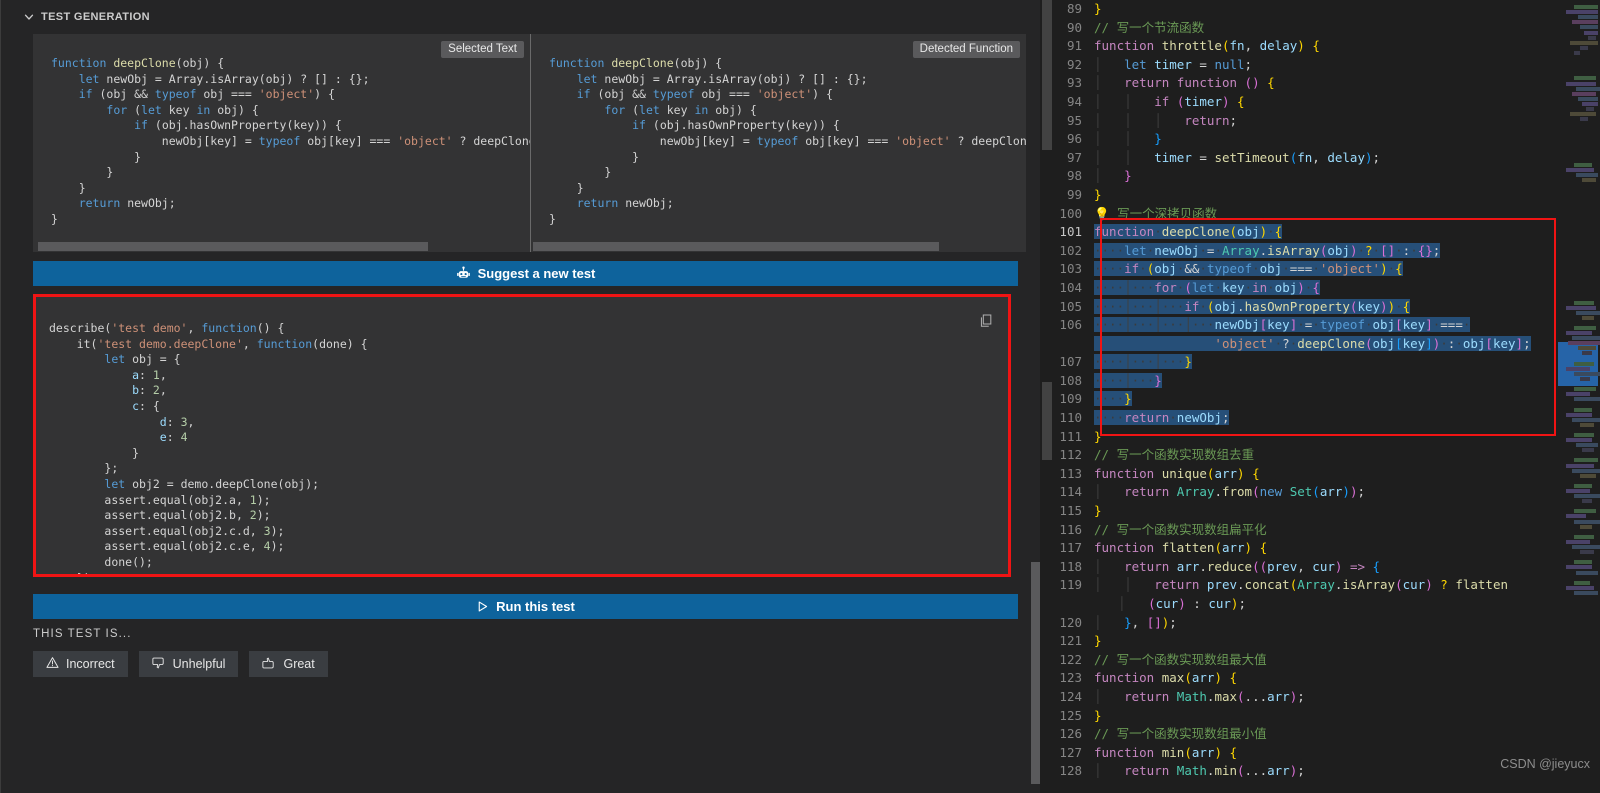 This screenshot has width=1600, height=793. What do you see at coordinates (1310, 548) in the screenshot?
I see `editor-line: 117 function flatten(arr) {` at bounding box center [1310, 548].